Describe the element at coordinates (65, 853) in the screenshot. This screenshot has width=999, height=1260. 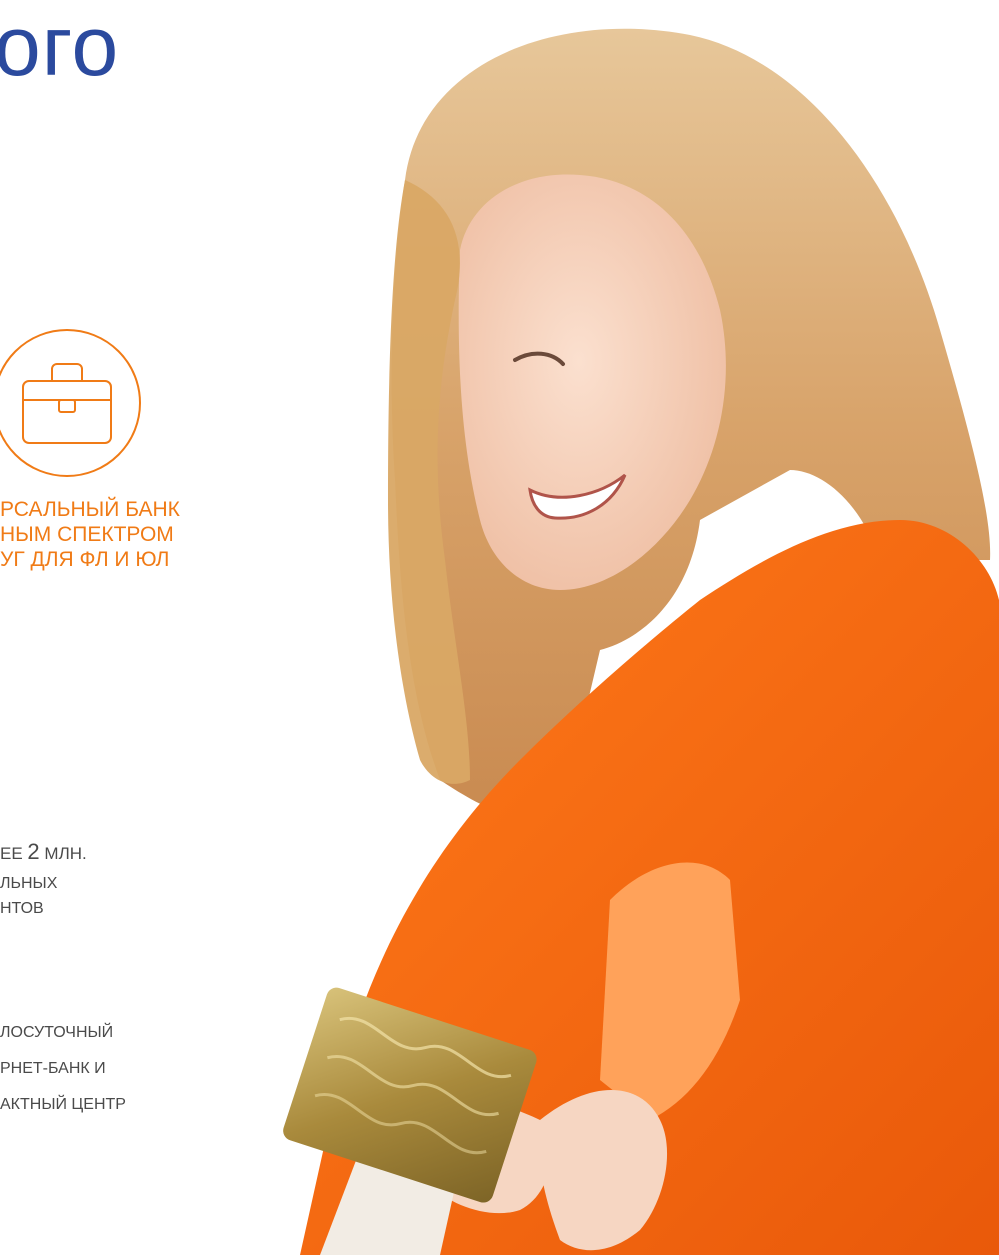
I see `stat-unit: млн.` at that location.